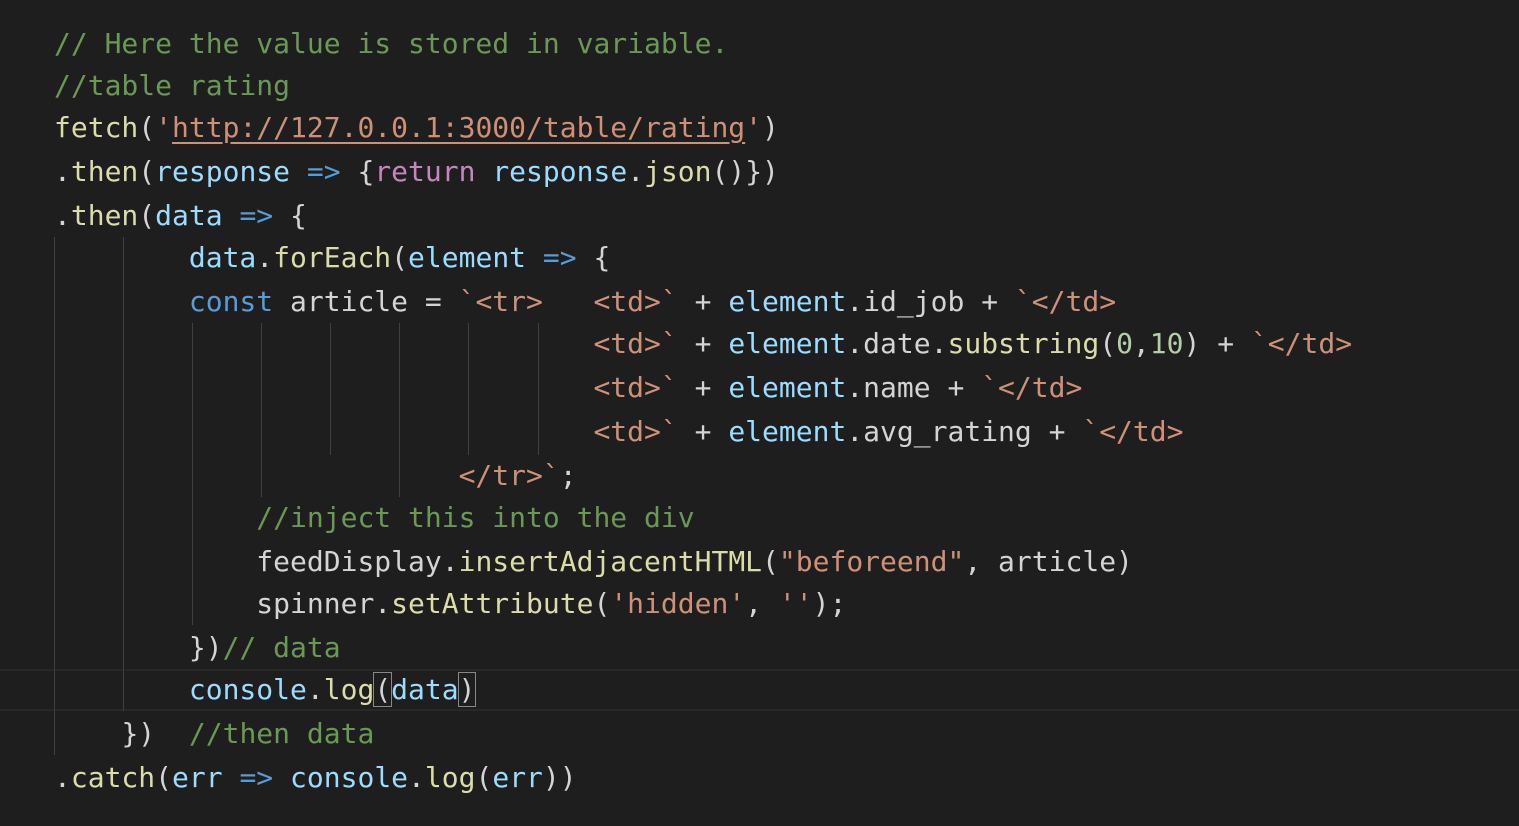 The image size is (1519, 826). I want to click on code-token: json, so click(678, 171).